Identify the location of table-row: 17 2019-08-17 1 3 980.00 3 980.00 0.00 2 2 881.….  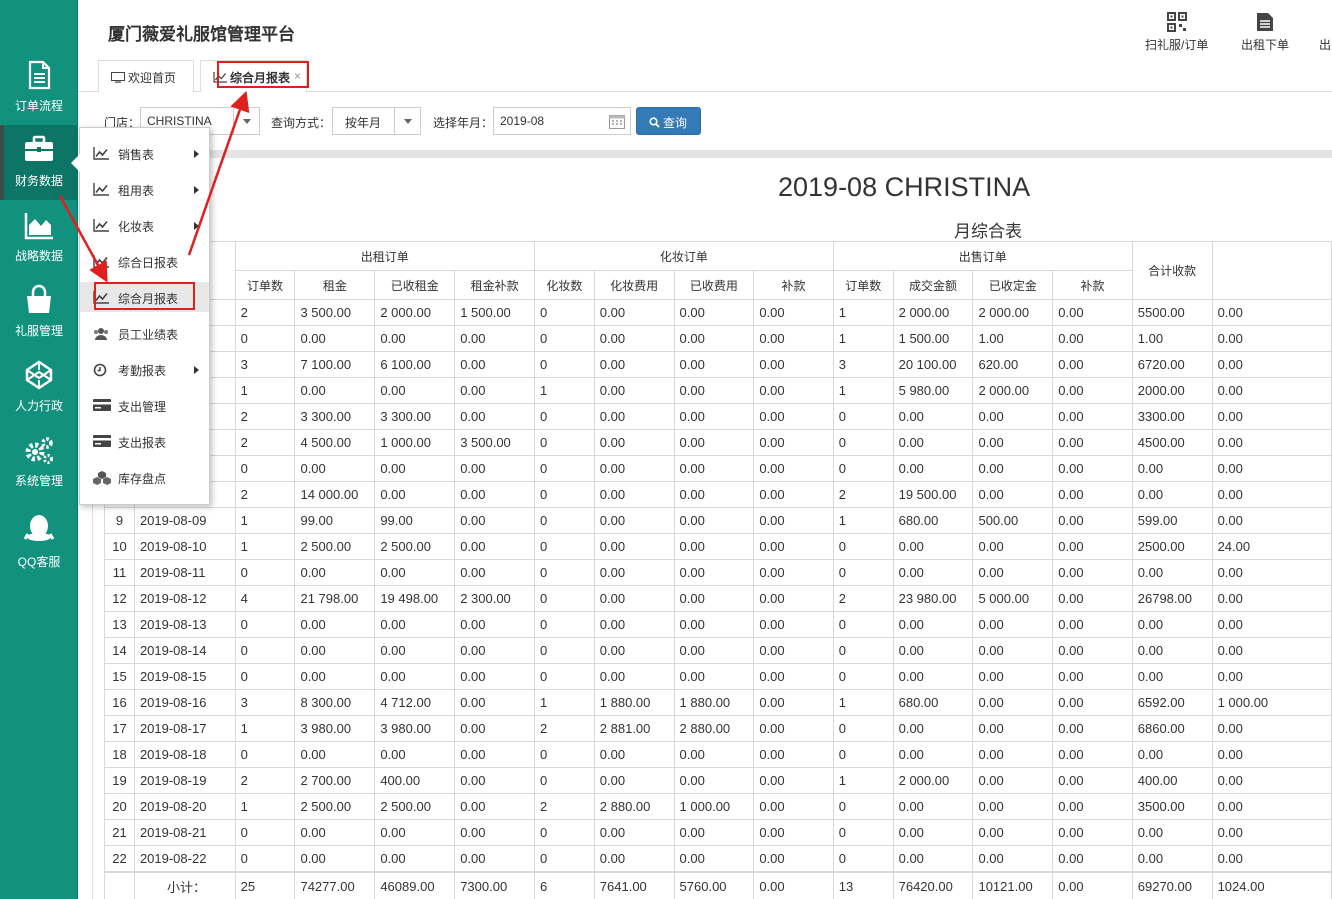
(718, 728).